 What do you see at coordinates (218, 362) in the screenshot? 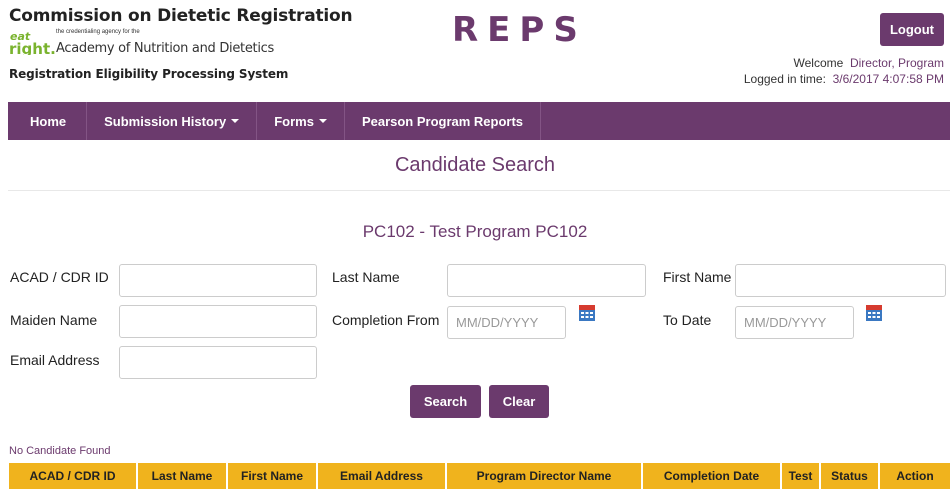
I see `email-input` at bounding box center [218, 362].